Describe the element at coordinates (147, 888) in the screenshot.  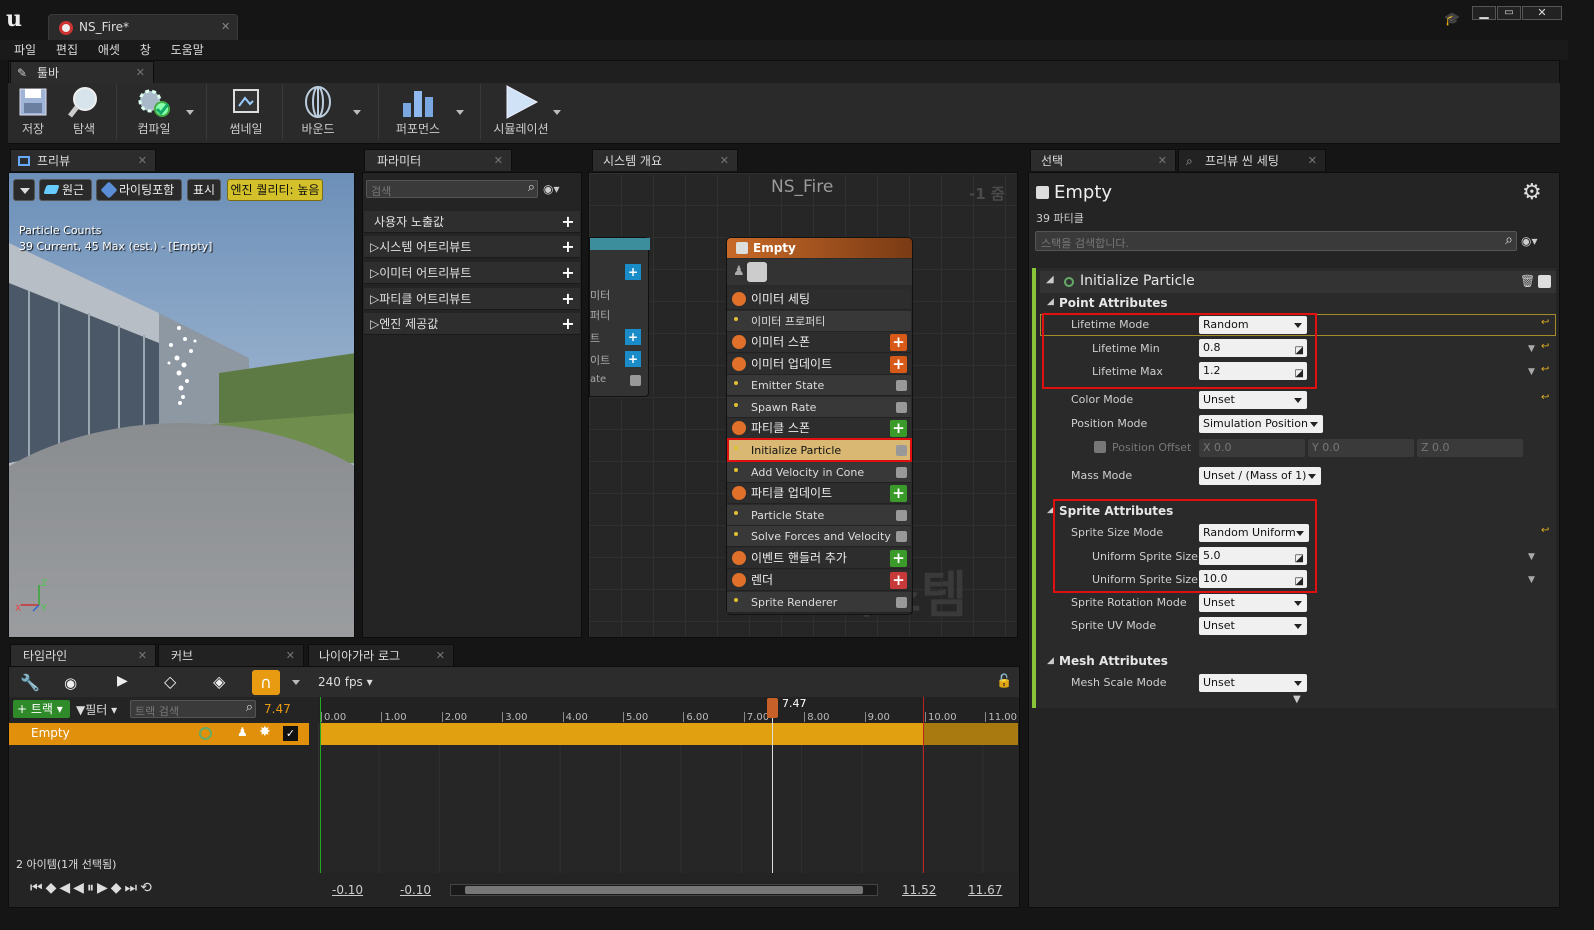
I see `record-icon: ⟲` at that location.